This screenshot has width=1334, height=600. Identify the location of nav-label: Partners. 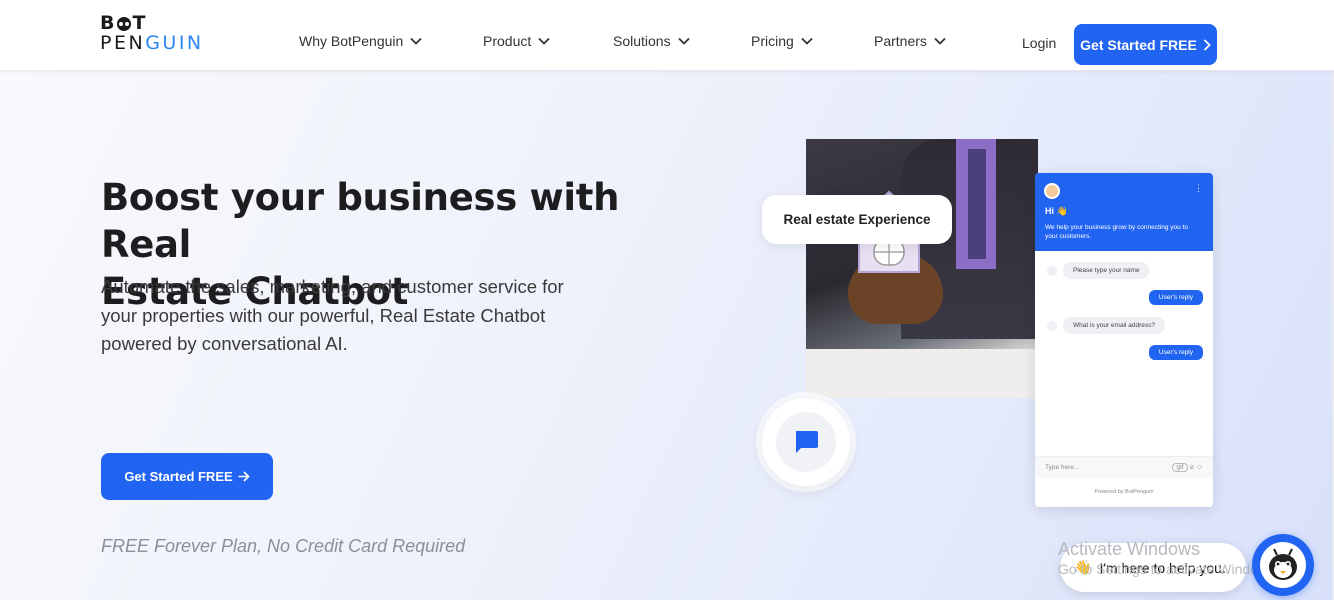
(900, 41).